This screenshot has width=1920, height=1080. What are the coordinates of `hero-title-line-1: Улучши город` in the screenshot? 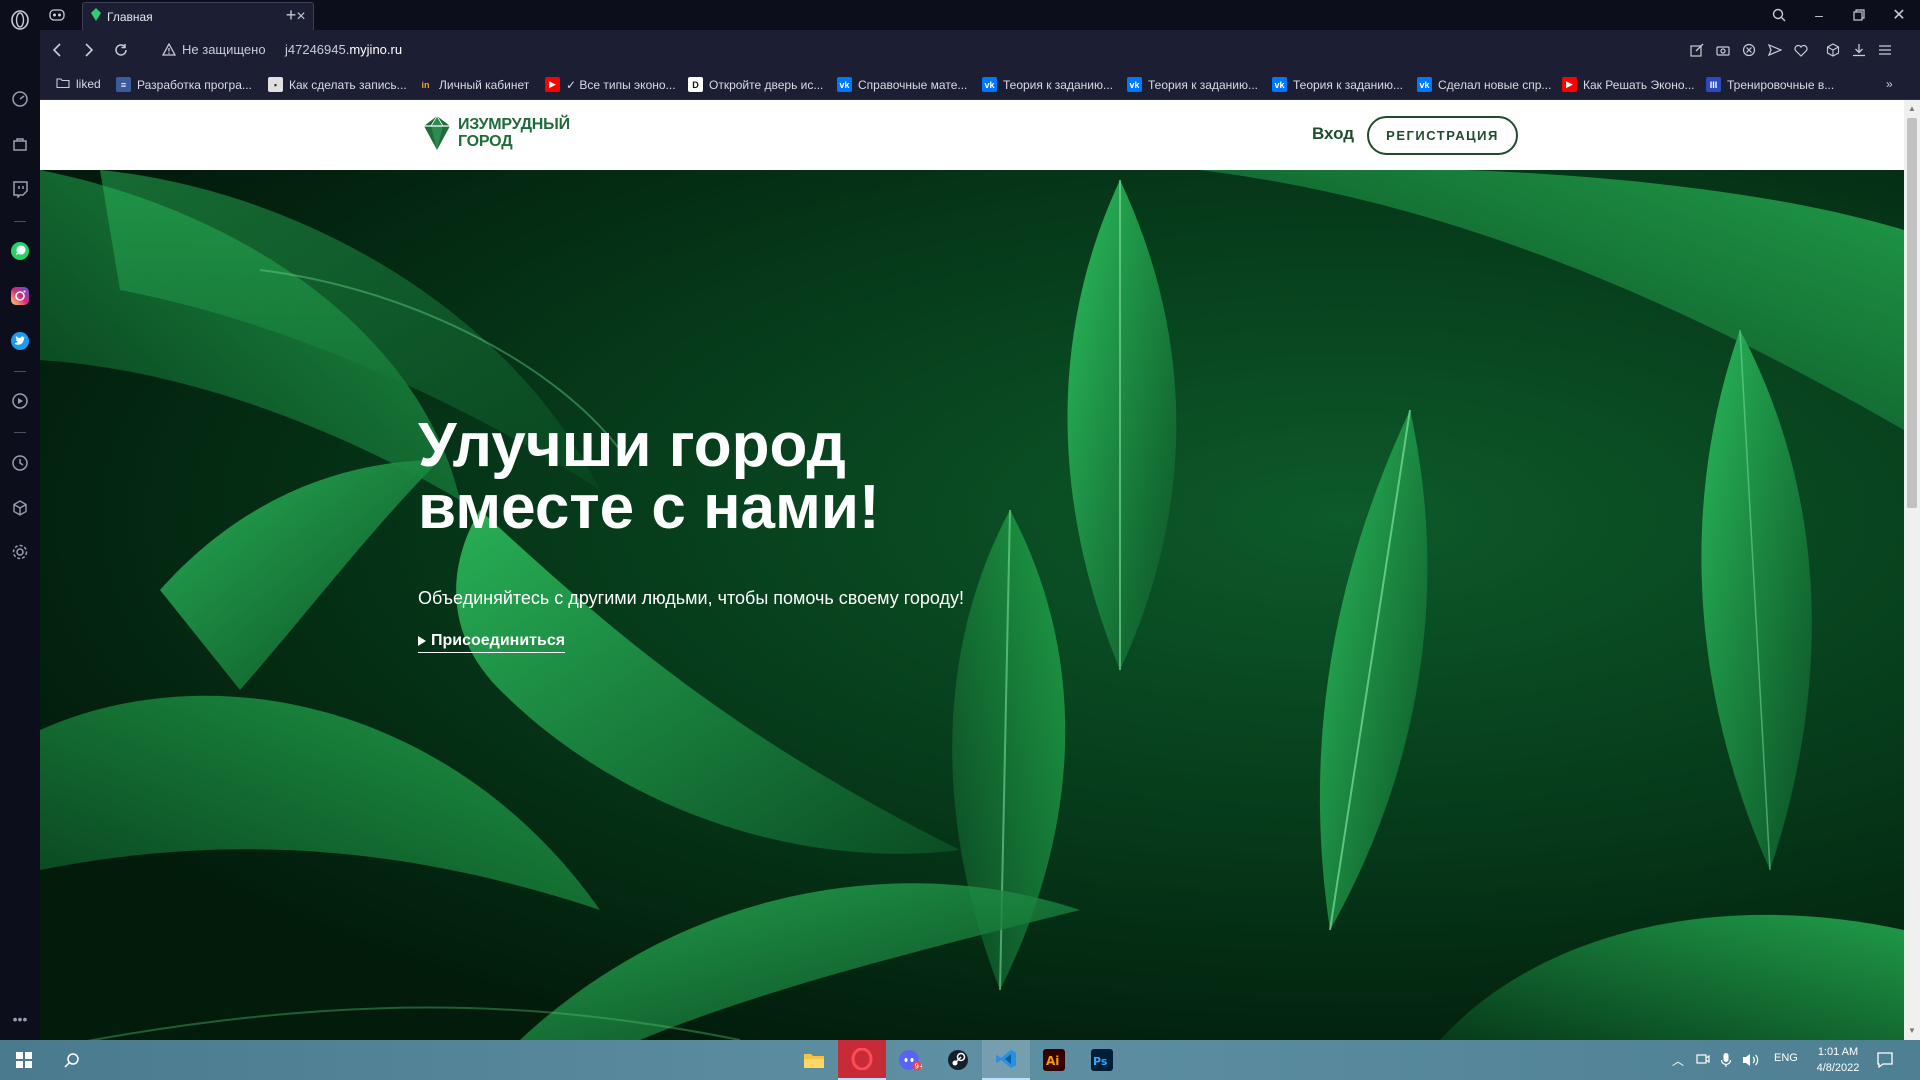 It's located at (632, 445).